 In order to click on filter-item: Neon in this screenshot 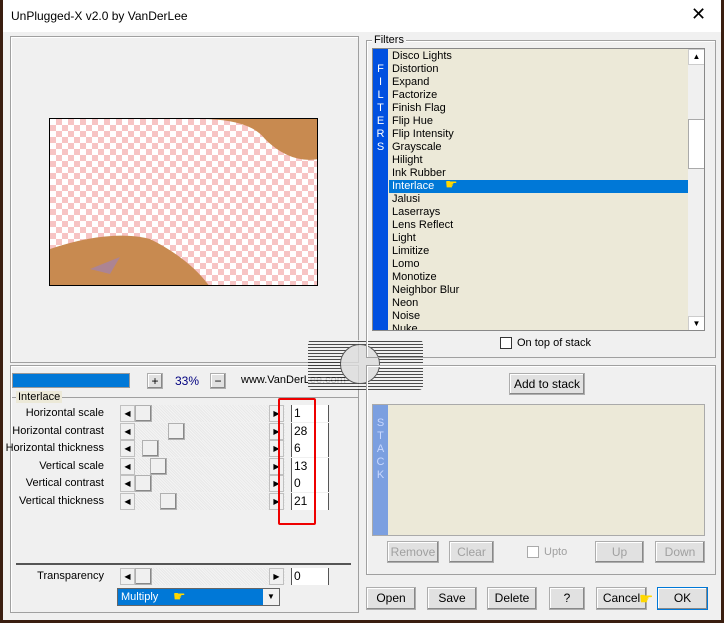, I will do `click(538, 303)`.